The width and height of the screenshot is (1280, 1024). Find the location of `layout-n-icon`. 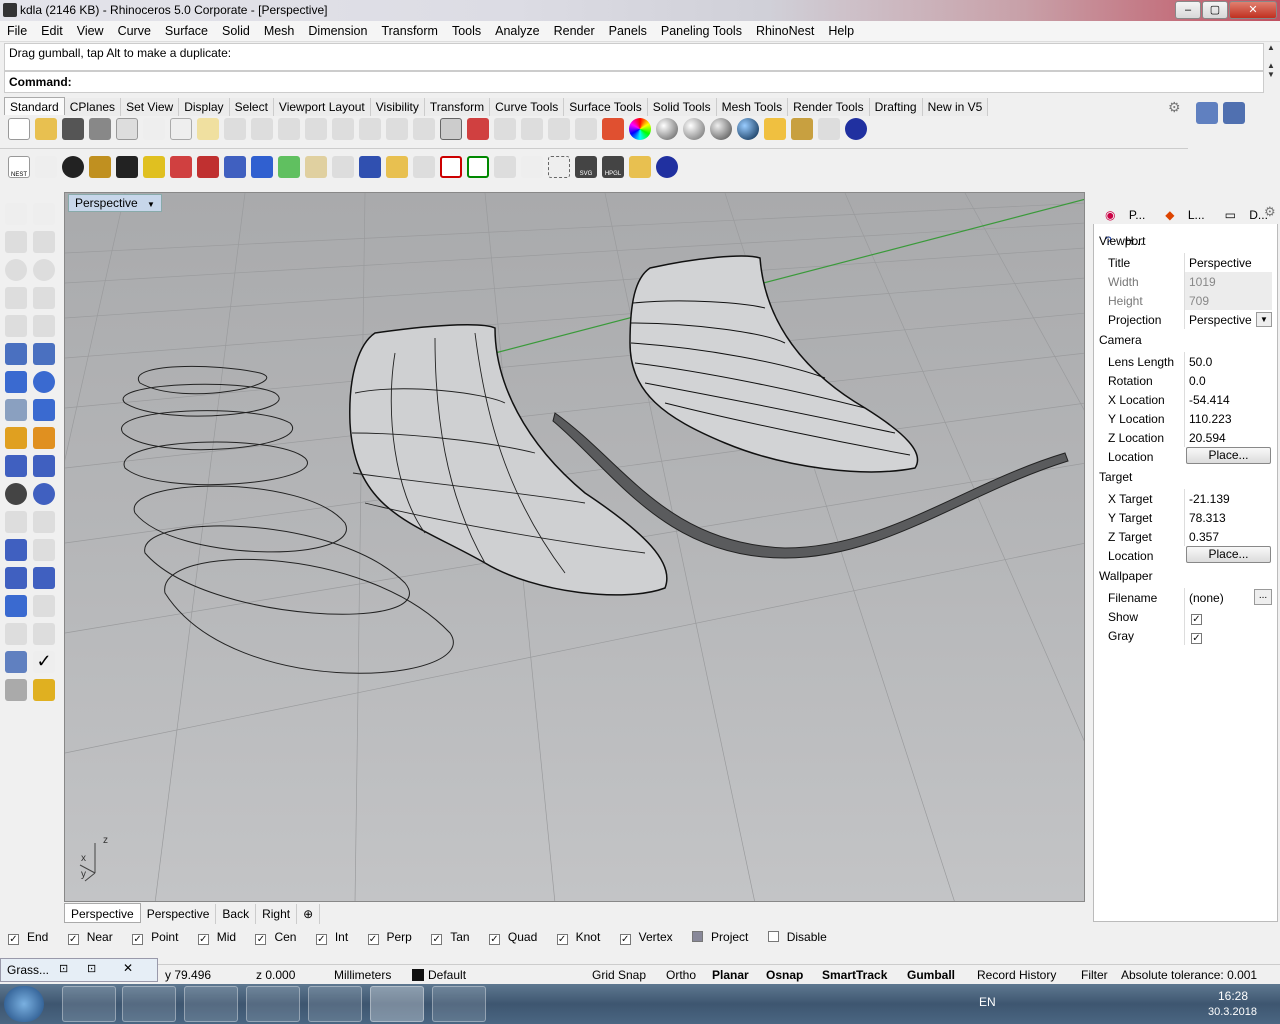

layout-n-icon is located at coordinates (1234, 113).